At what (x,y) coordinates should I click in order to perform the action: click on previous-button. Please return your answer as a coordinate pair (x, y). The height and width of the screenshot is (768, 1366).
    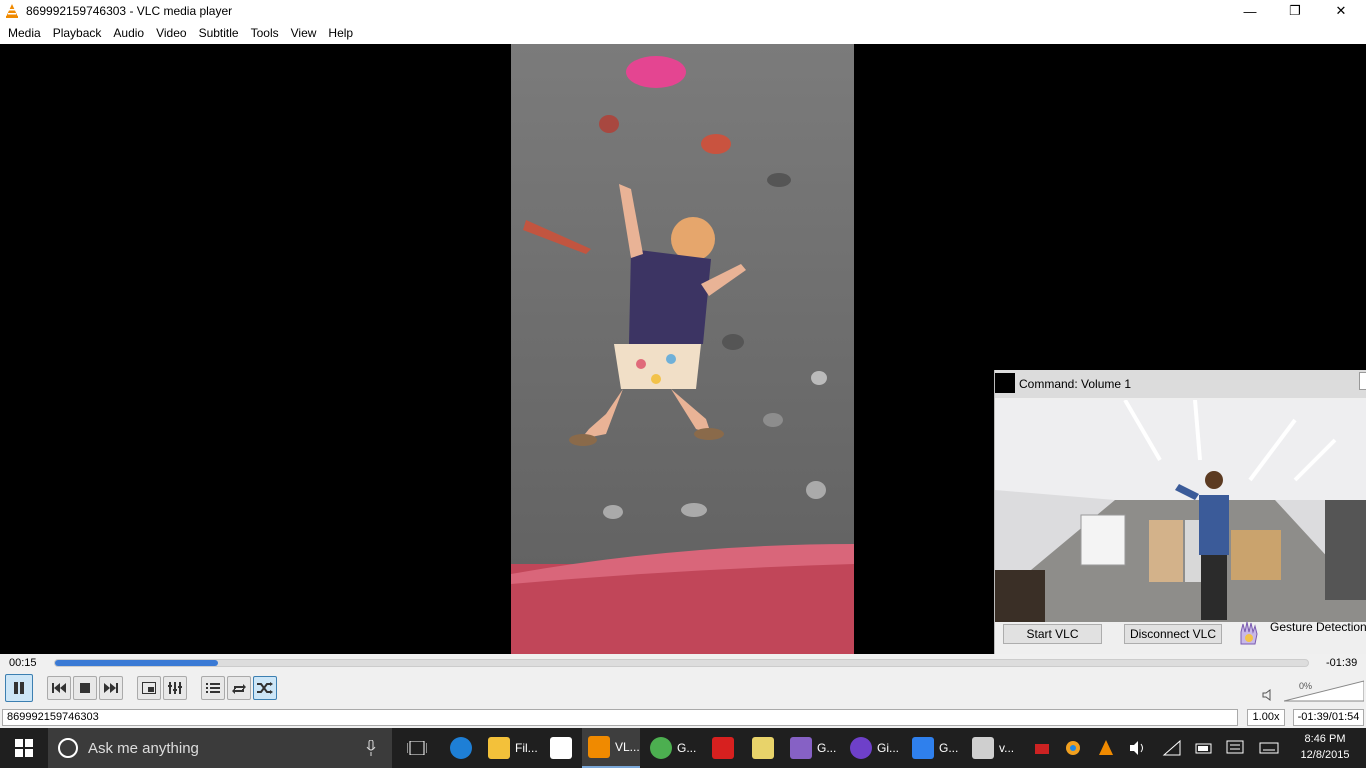
    Looking at the image, I should click on (59, 688).